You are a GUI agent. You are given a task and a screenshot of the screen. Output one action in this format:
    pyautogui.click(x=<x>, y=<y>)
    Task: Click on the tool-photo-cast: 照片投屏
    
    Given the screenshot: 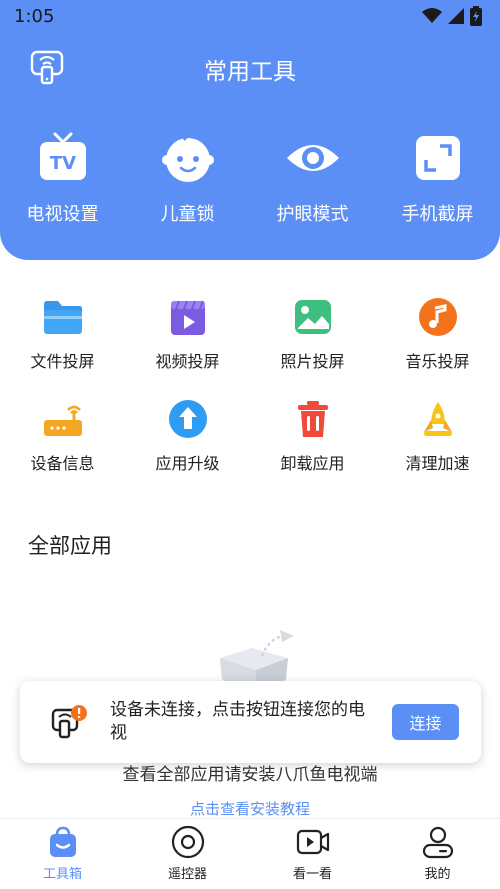 What is the action you would take?
    pyautogui.click(x=312, y=334)
    